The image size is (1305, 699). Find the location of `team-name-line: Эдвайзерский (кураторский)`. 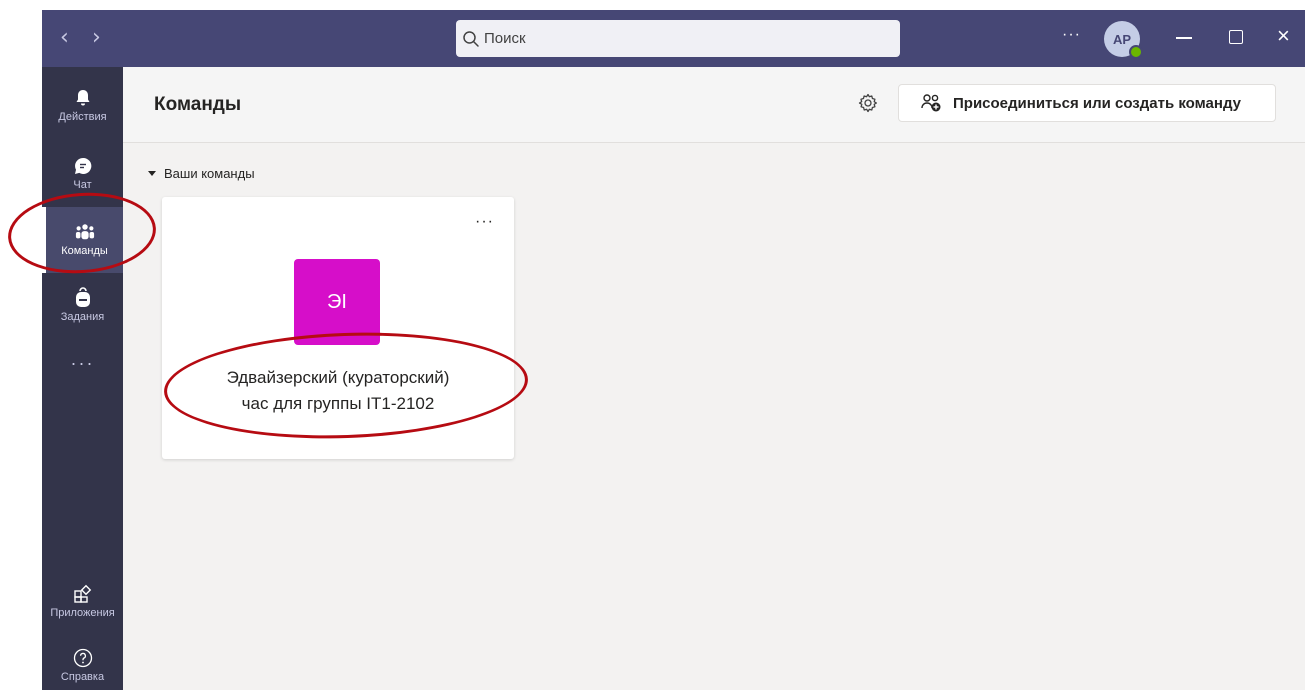

team-name-line: Эдвайзерский (кураторский) is located at coordinates (338, 377).